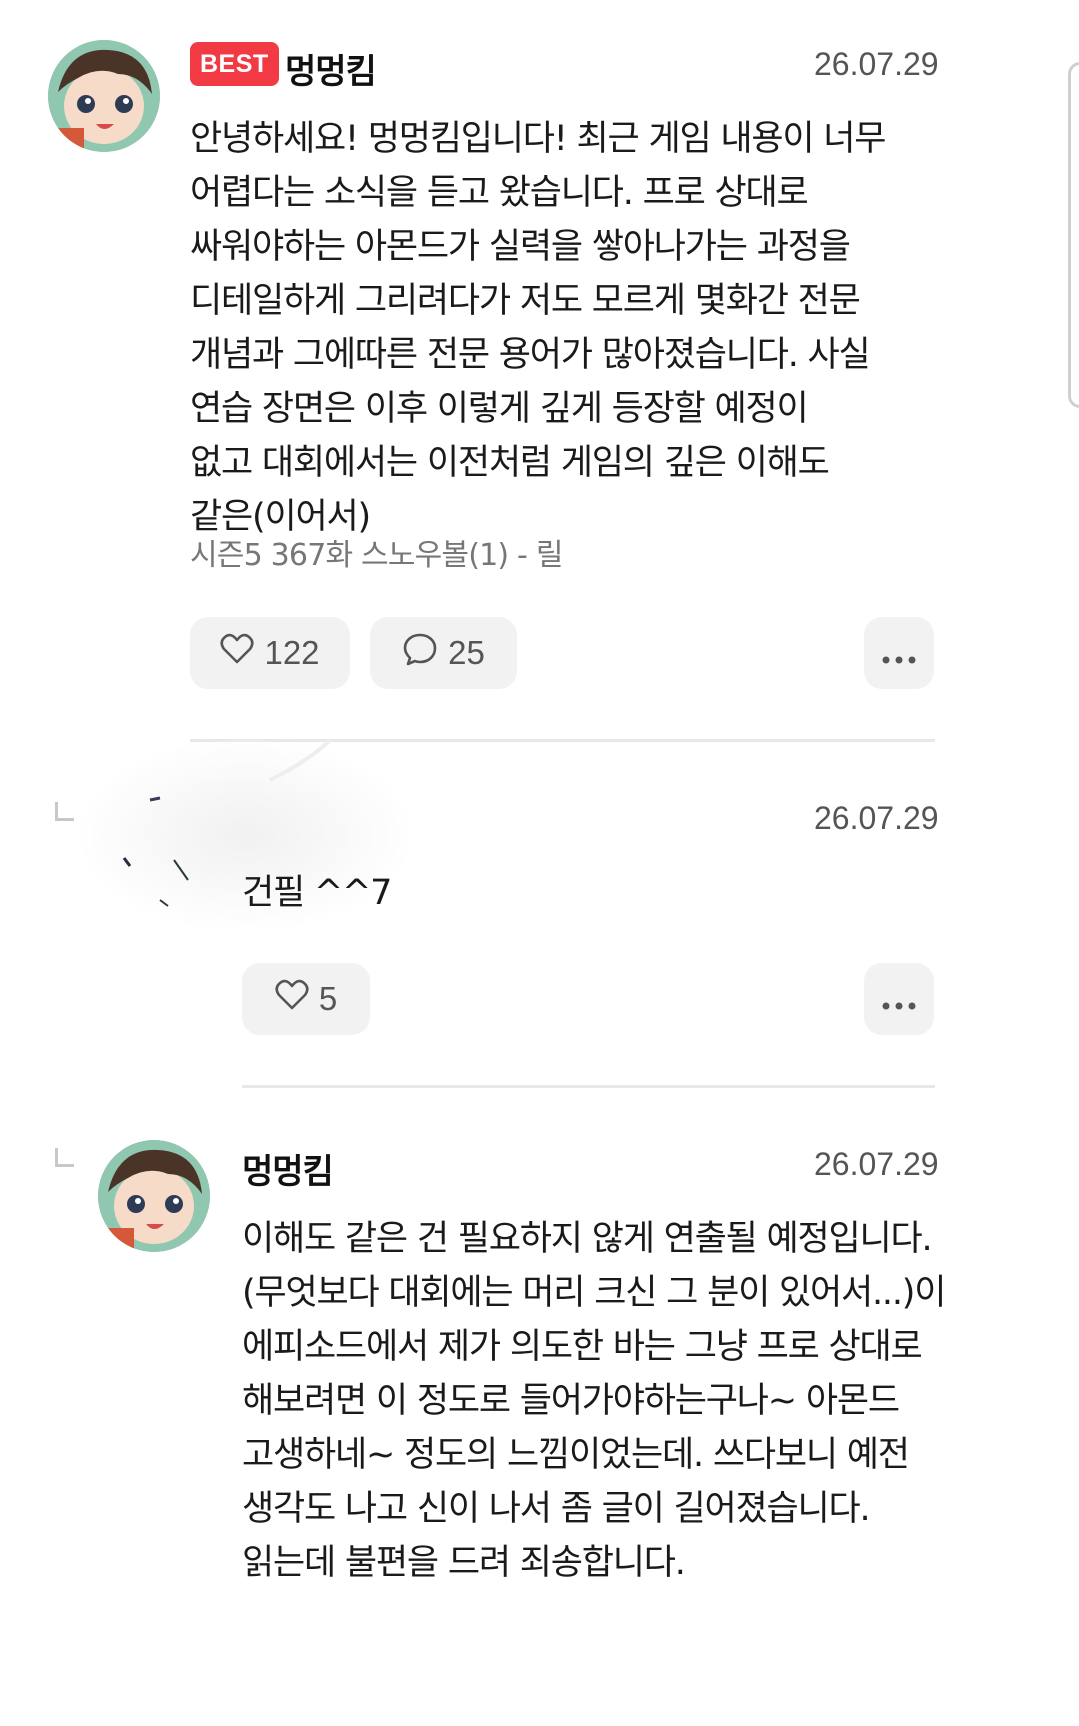 This screenshot has width=1079, height=1726. What do you see at coordinates (556, 1509) in the screenshot?
I see `comment-line: 생각도 나고 신이 나서 좀 글이 길어졌습니다.` at bounding box center [556, 1509].